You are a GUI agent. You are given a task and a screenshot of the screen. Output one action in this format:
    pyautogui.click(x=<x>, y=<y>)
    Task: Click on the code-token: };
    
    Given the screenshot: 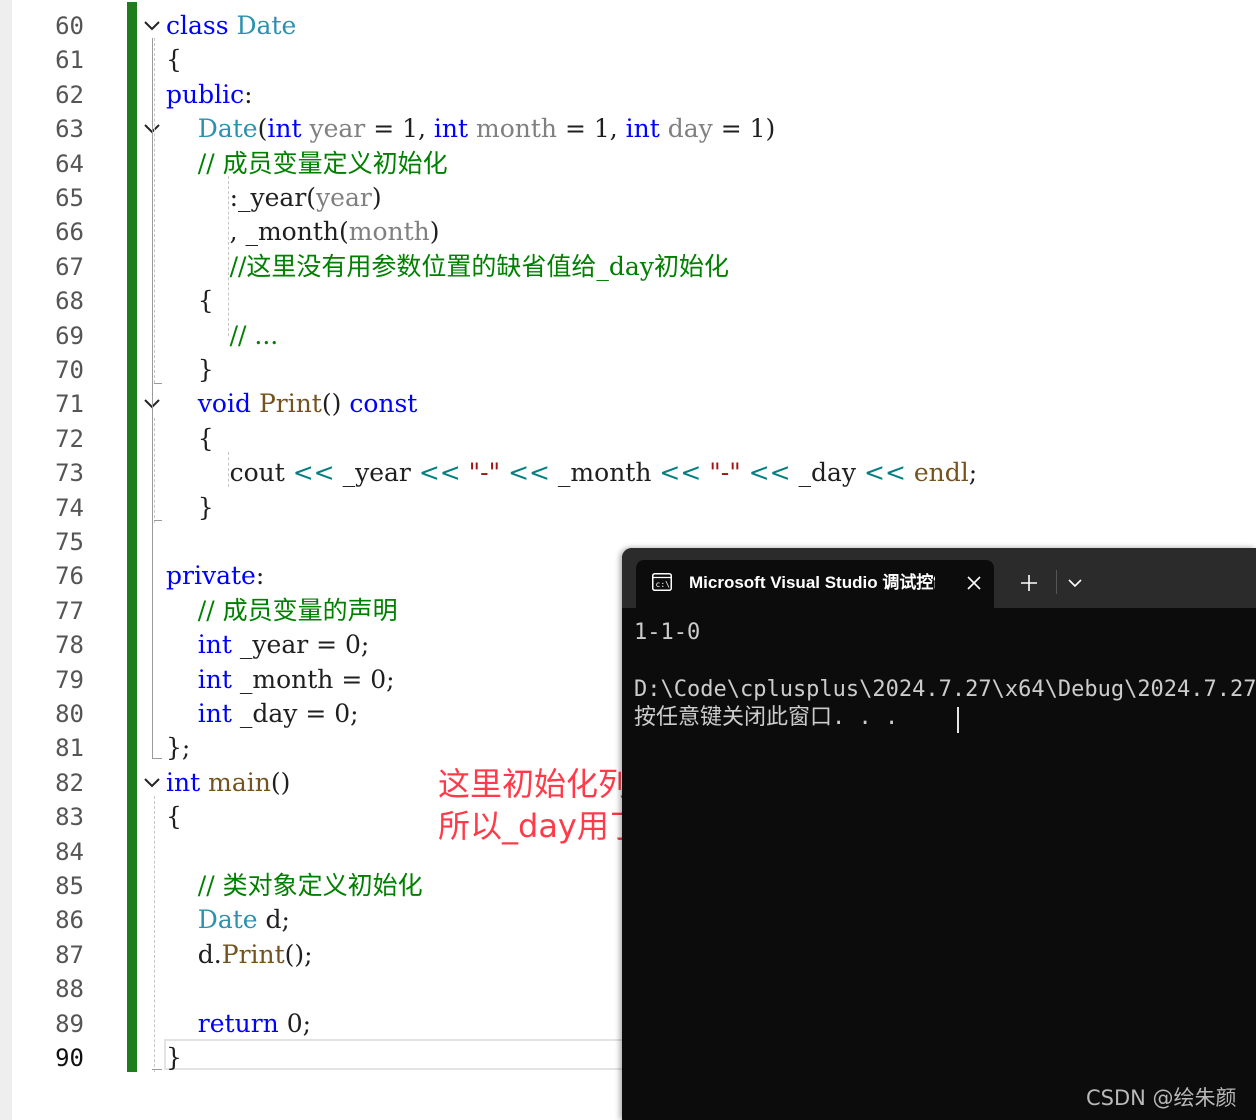 What is the action you would take?
    pyautogui.click(x=178, y=748)
    